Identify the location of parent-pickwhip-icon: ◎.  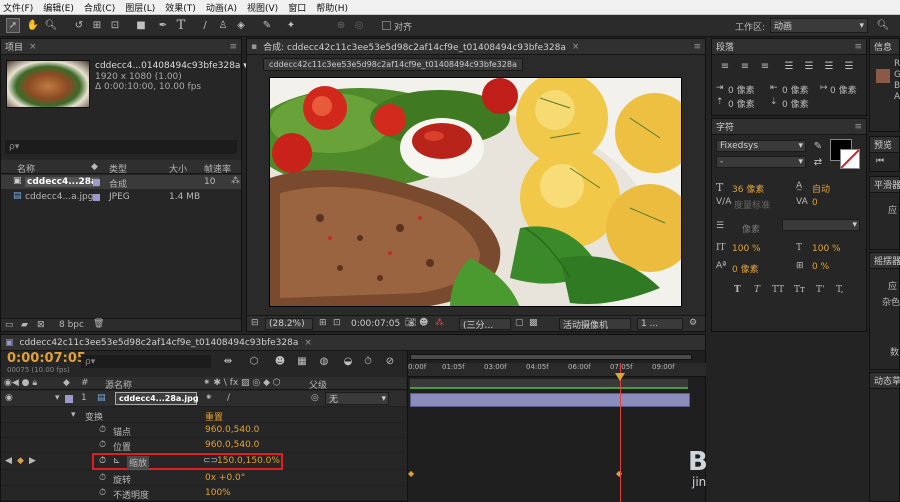
(315, 398).